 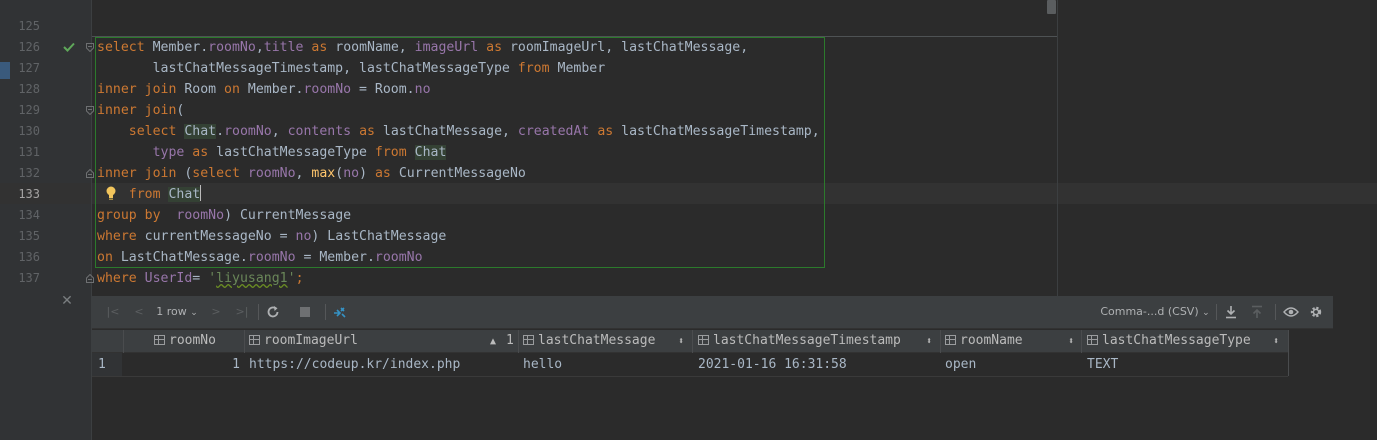 What do you see at coordinates (171, 311) in the screenshot?
I see `rows-count-label: 1 row` at bounding box center [171, 311].